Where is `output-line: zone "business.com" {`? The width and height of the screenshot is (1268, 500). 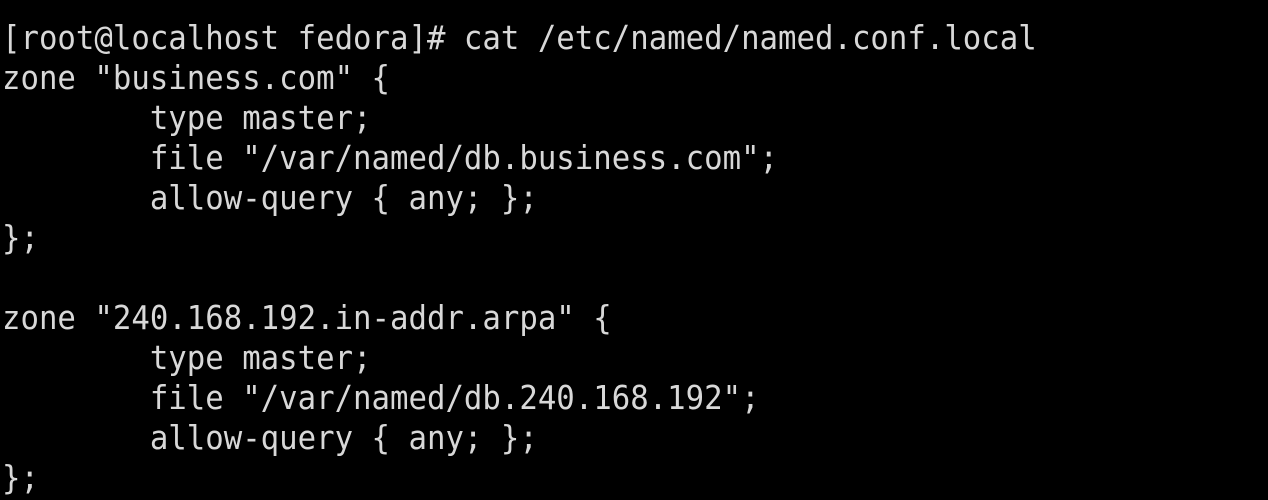 output-line: zone "business.com" { is located at coordinates (196, 77).